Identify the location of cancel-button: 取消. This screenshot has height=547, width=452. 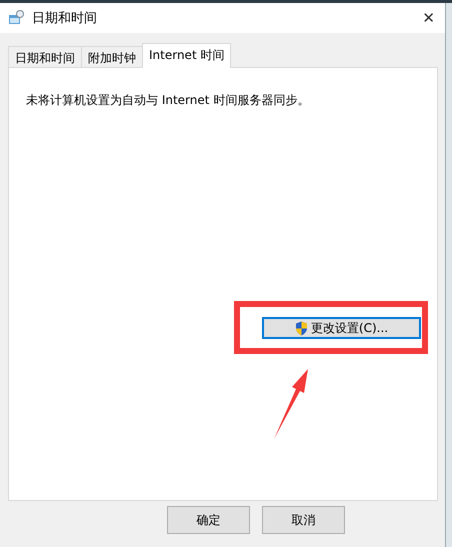
(303, 520).